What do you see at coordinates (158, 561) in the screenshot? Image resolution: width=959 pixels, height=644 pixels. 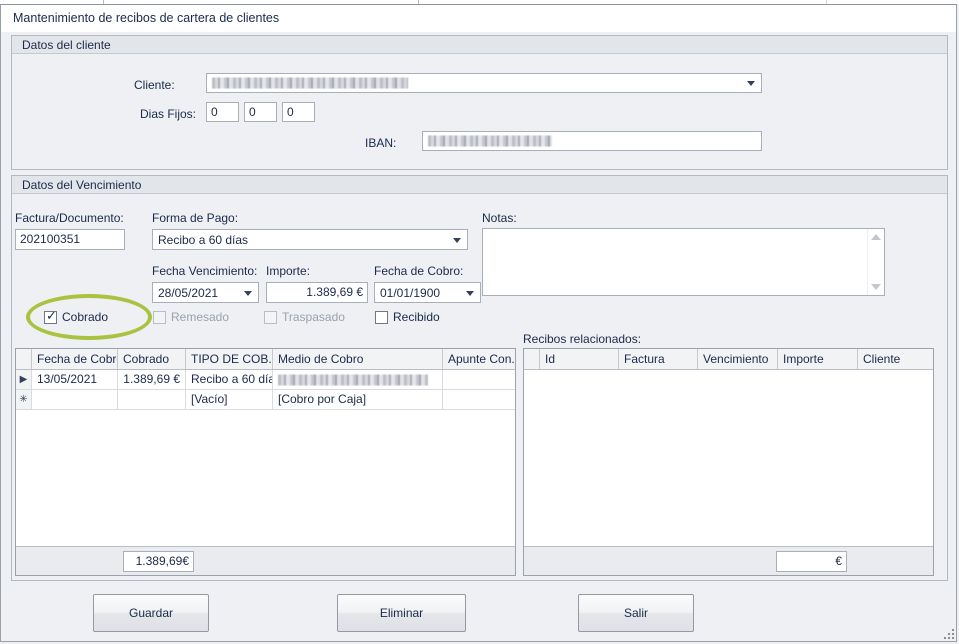 I see `cobros-total-input: 1.389,69€` at bounding box center [158, 561].